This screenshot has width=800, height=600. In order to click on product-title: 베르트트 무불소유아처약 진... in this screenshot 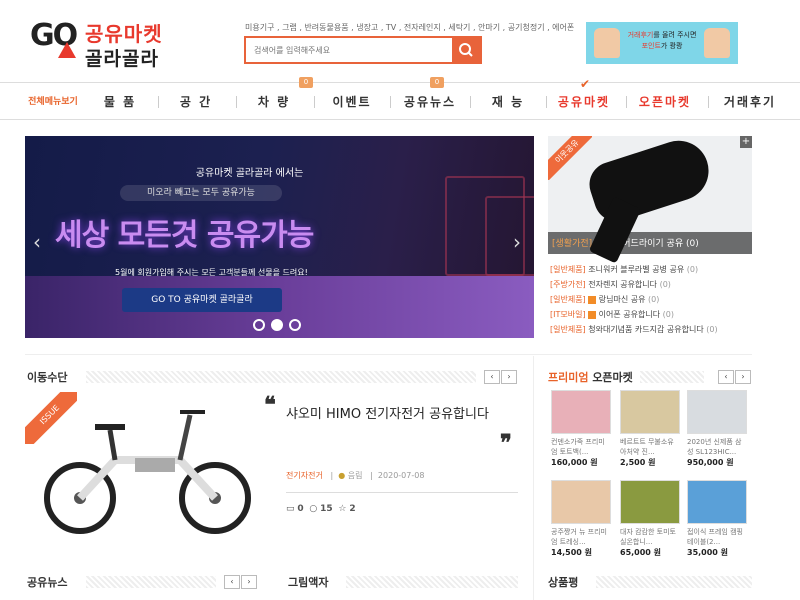, I will do `click(647, 447)`.